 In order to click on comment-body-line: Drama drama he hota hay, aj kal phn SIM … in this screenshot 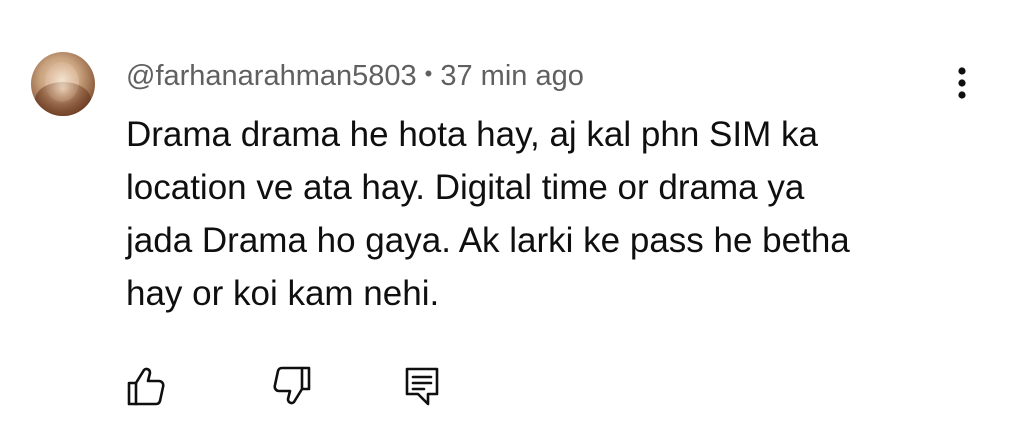, I will do `click(472, 134)`.